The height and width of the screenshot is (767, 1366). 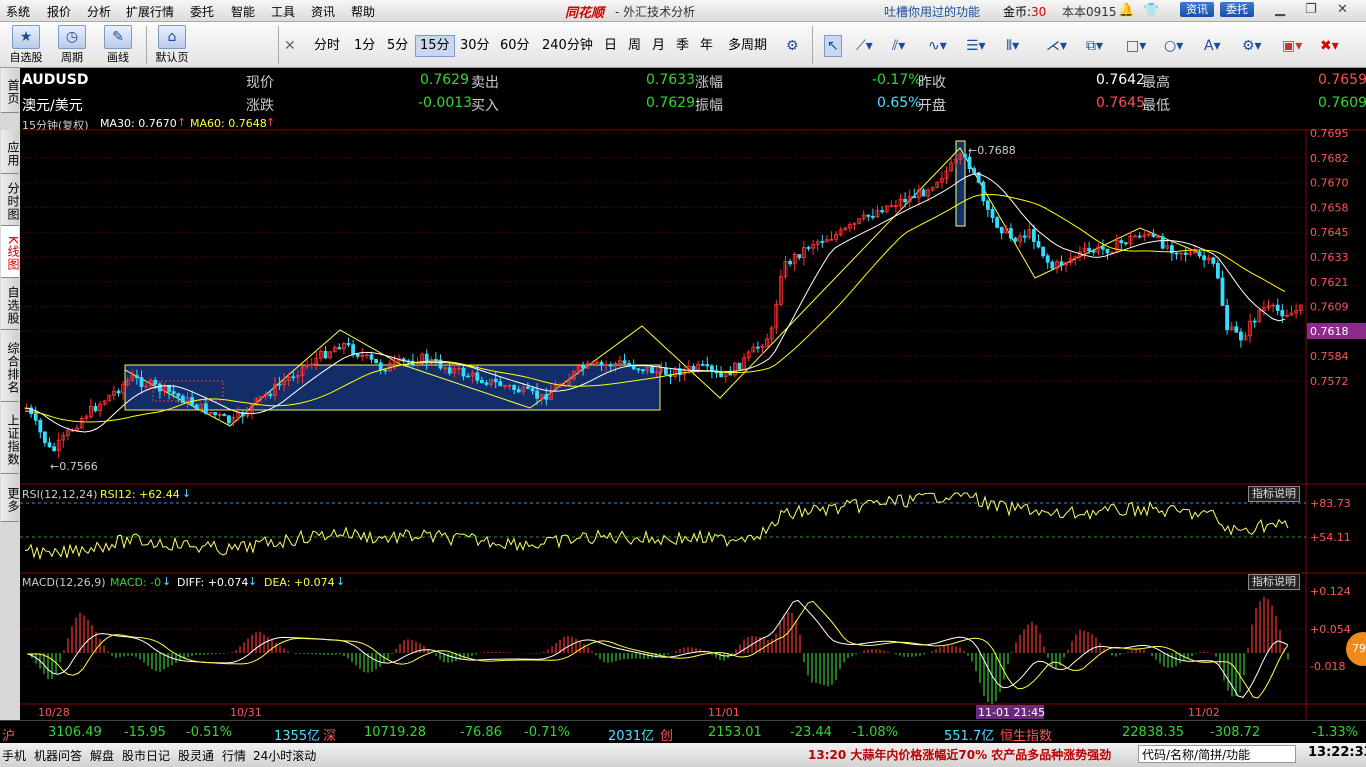 What do you see at coordinates (706, 46) in the screenshot?
I see `period-tab: 年` at bounding box center [706, 46].